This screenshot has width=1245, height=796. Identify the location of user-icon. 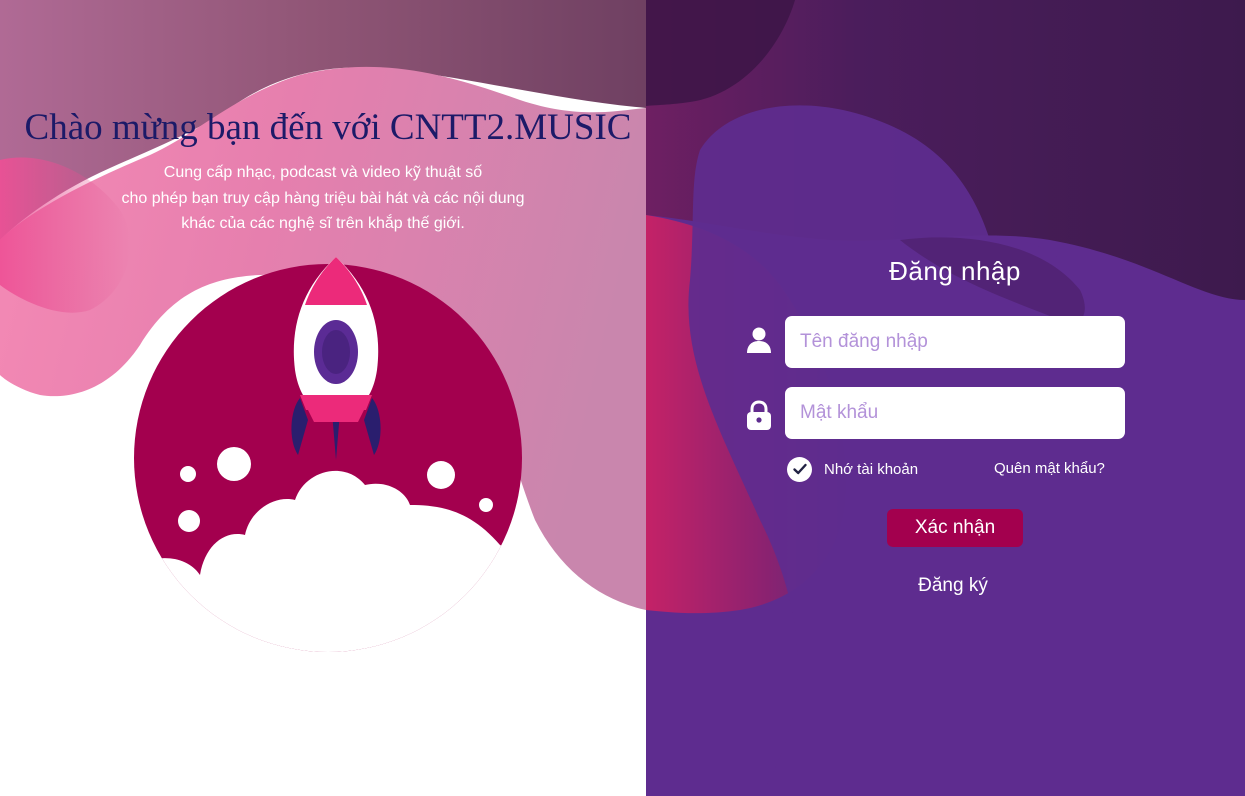
(759, 341).